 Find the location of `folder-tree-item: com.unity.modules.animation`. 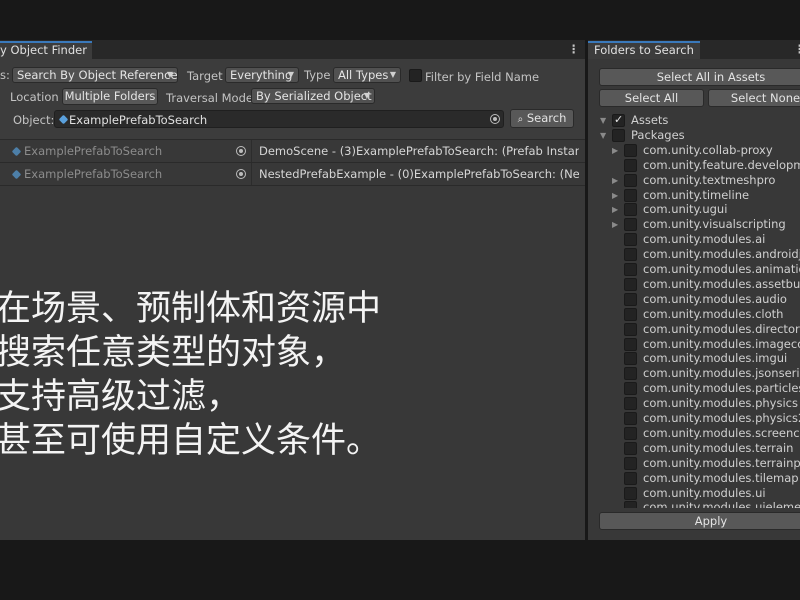

folder-tree-item: com.unity.modules.animation is located at coordinates (694, 269).